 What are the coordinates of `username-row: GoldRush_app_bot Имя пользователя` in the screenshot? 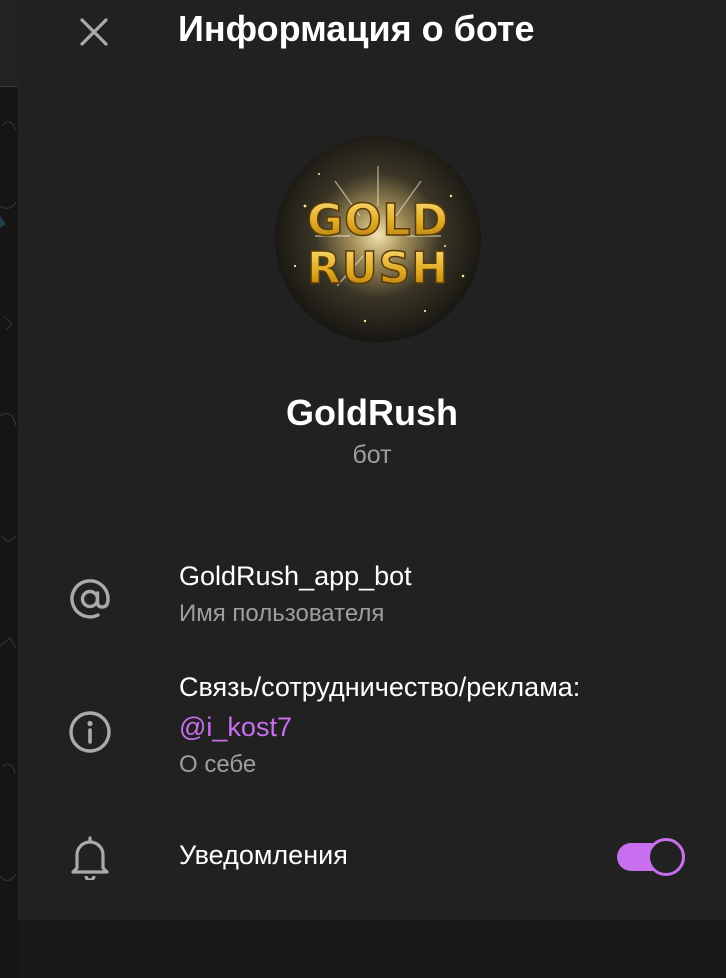 It's located at (295, 594).